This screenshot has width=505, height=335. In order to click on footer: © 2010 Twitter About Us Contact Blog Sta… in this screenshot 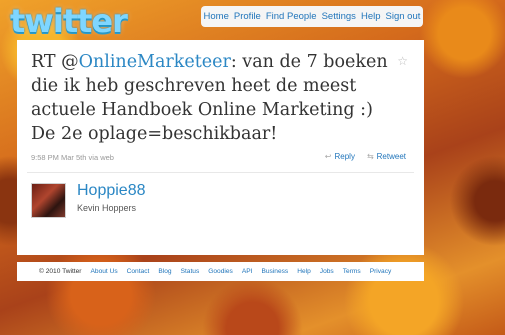, I will do `click(220, 271)`.